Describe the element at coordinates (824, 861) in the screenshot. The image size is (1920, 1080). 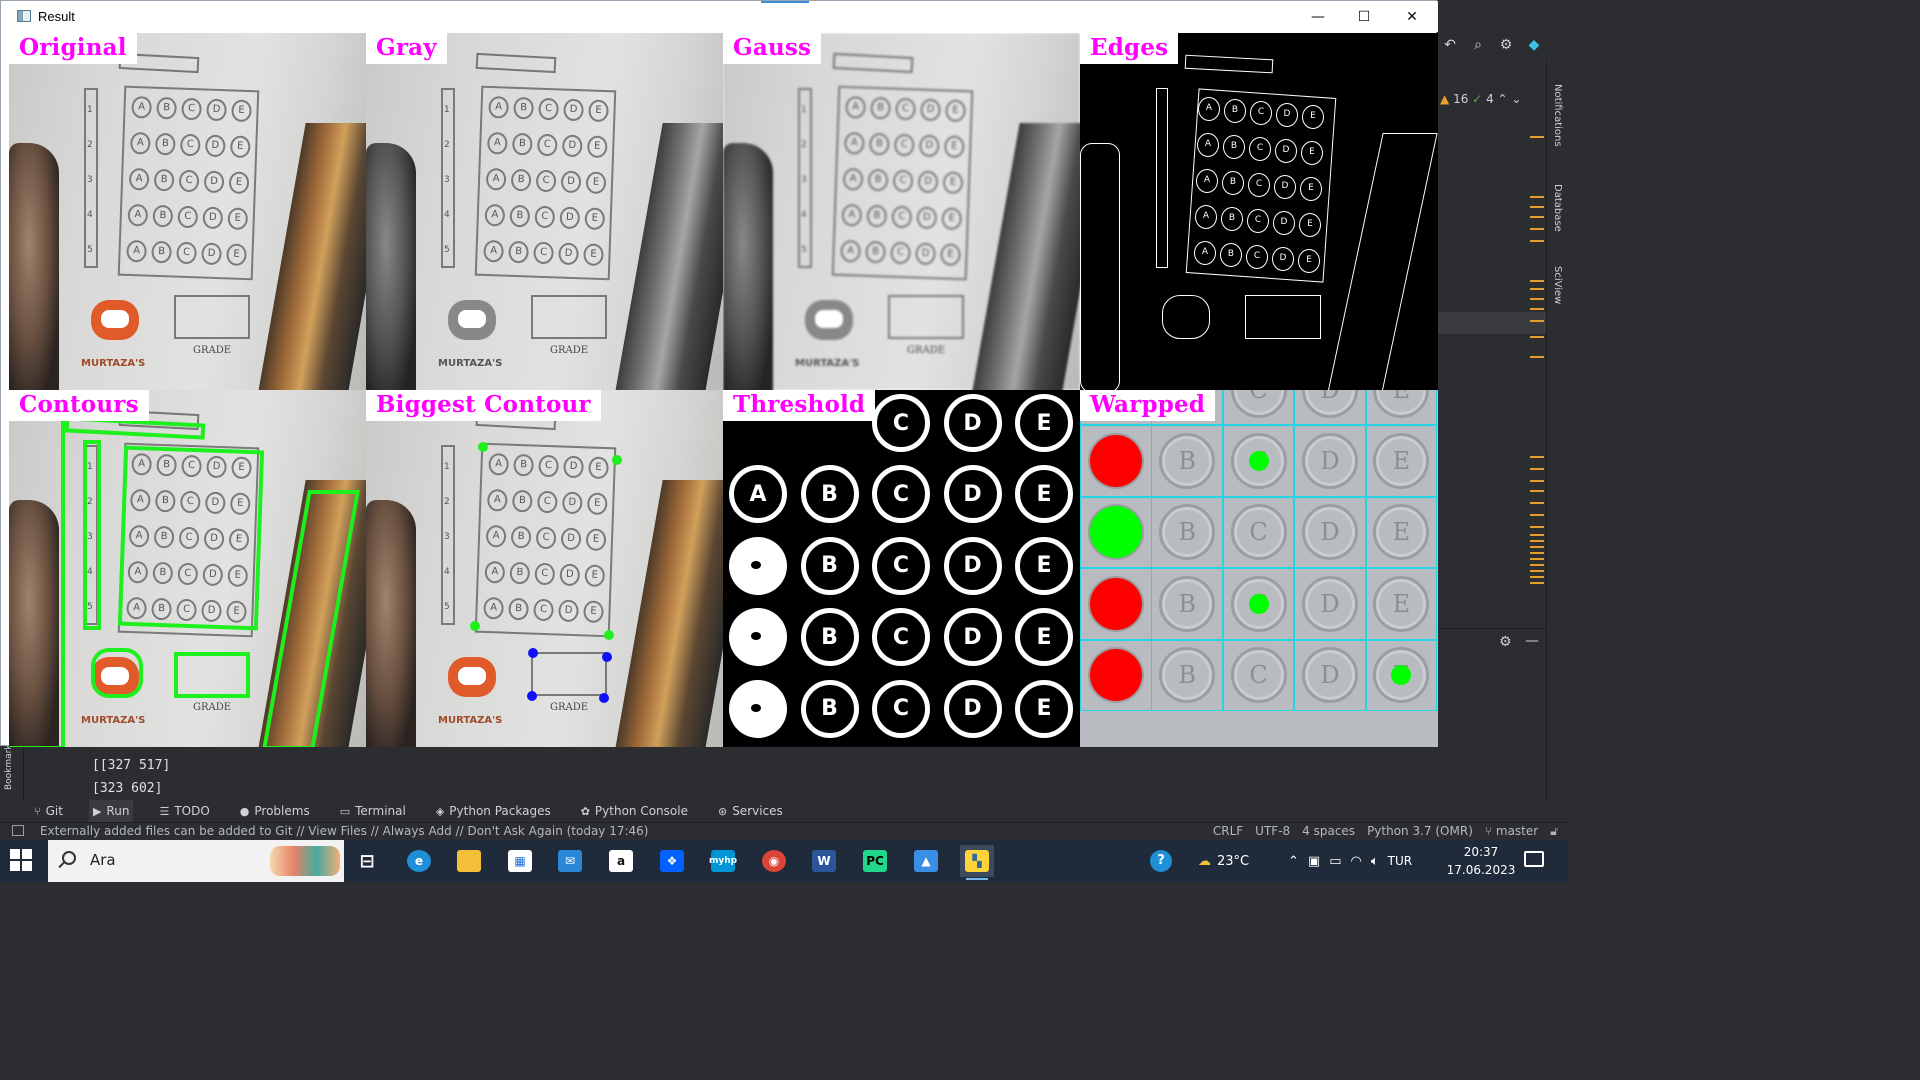
I see `word-icon: W` at that location.